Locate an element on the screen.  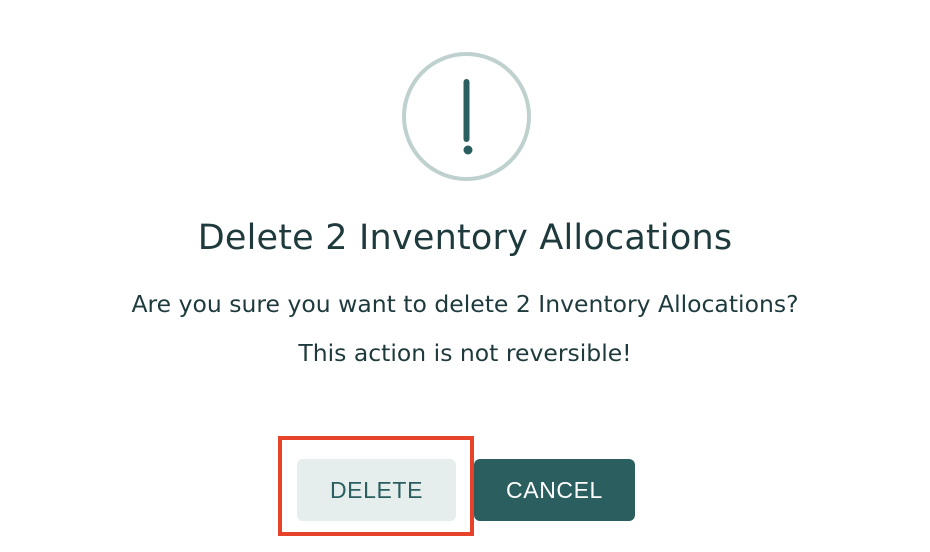
exclamation-icon is located at coordinates (468, 117).